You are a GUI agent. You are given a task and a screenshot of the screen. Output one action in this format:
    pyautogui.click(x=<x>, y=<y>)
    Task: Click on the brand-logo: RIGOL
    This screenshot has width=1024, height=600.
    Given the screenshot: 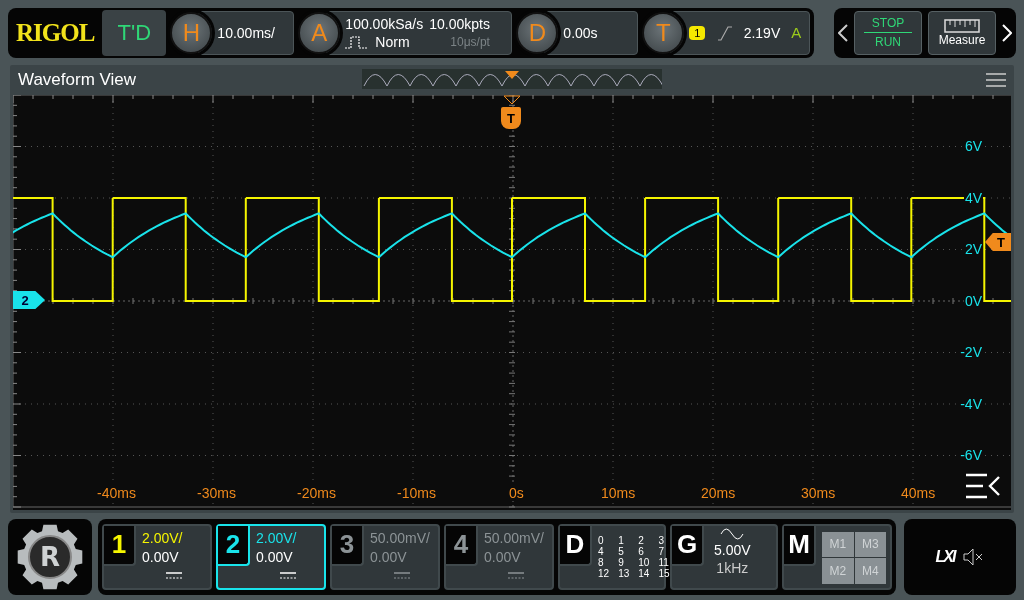 What is the action you would take?
    pyautogui.click(x=55, y=32)
    